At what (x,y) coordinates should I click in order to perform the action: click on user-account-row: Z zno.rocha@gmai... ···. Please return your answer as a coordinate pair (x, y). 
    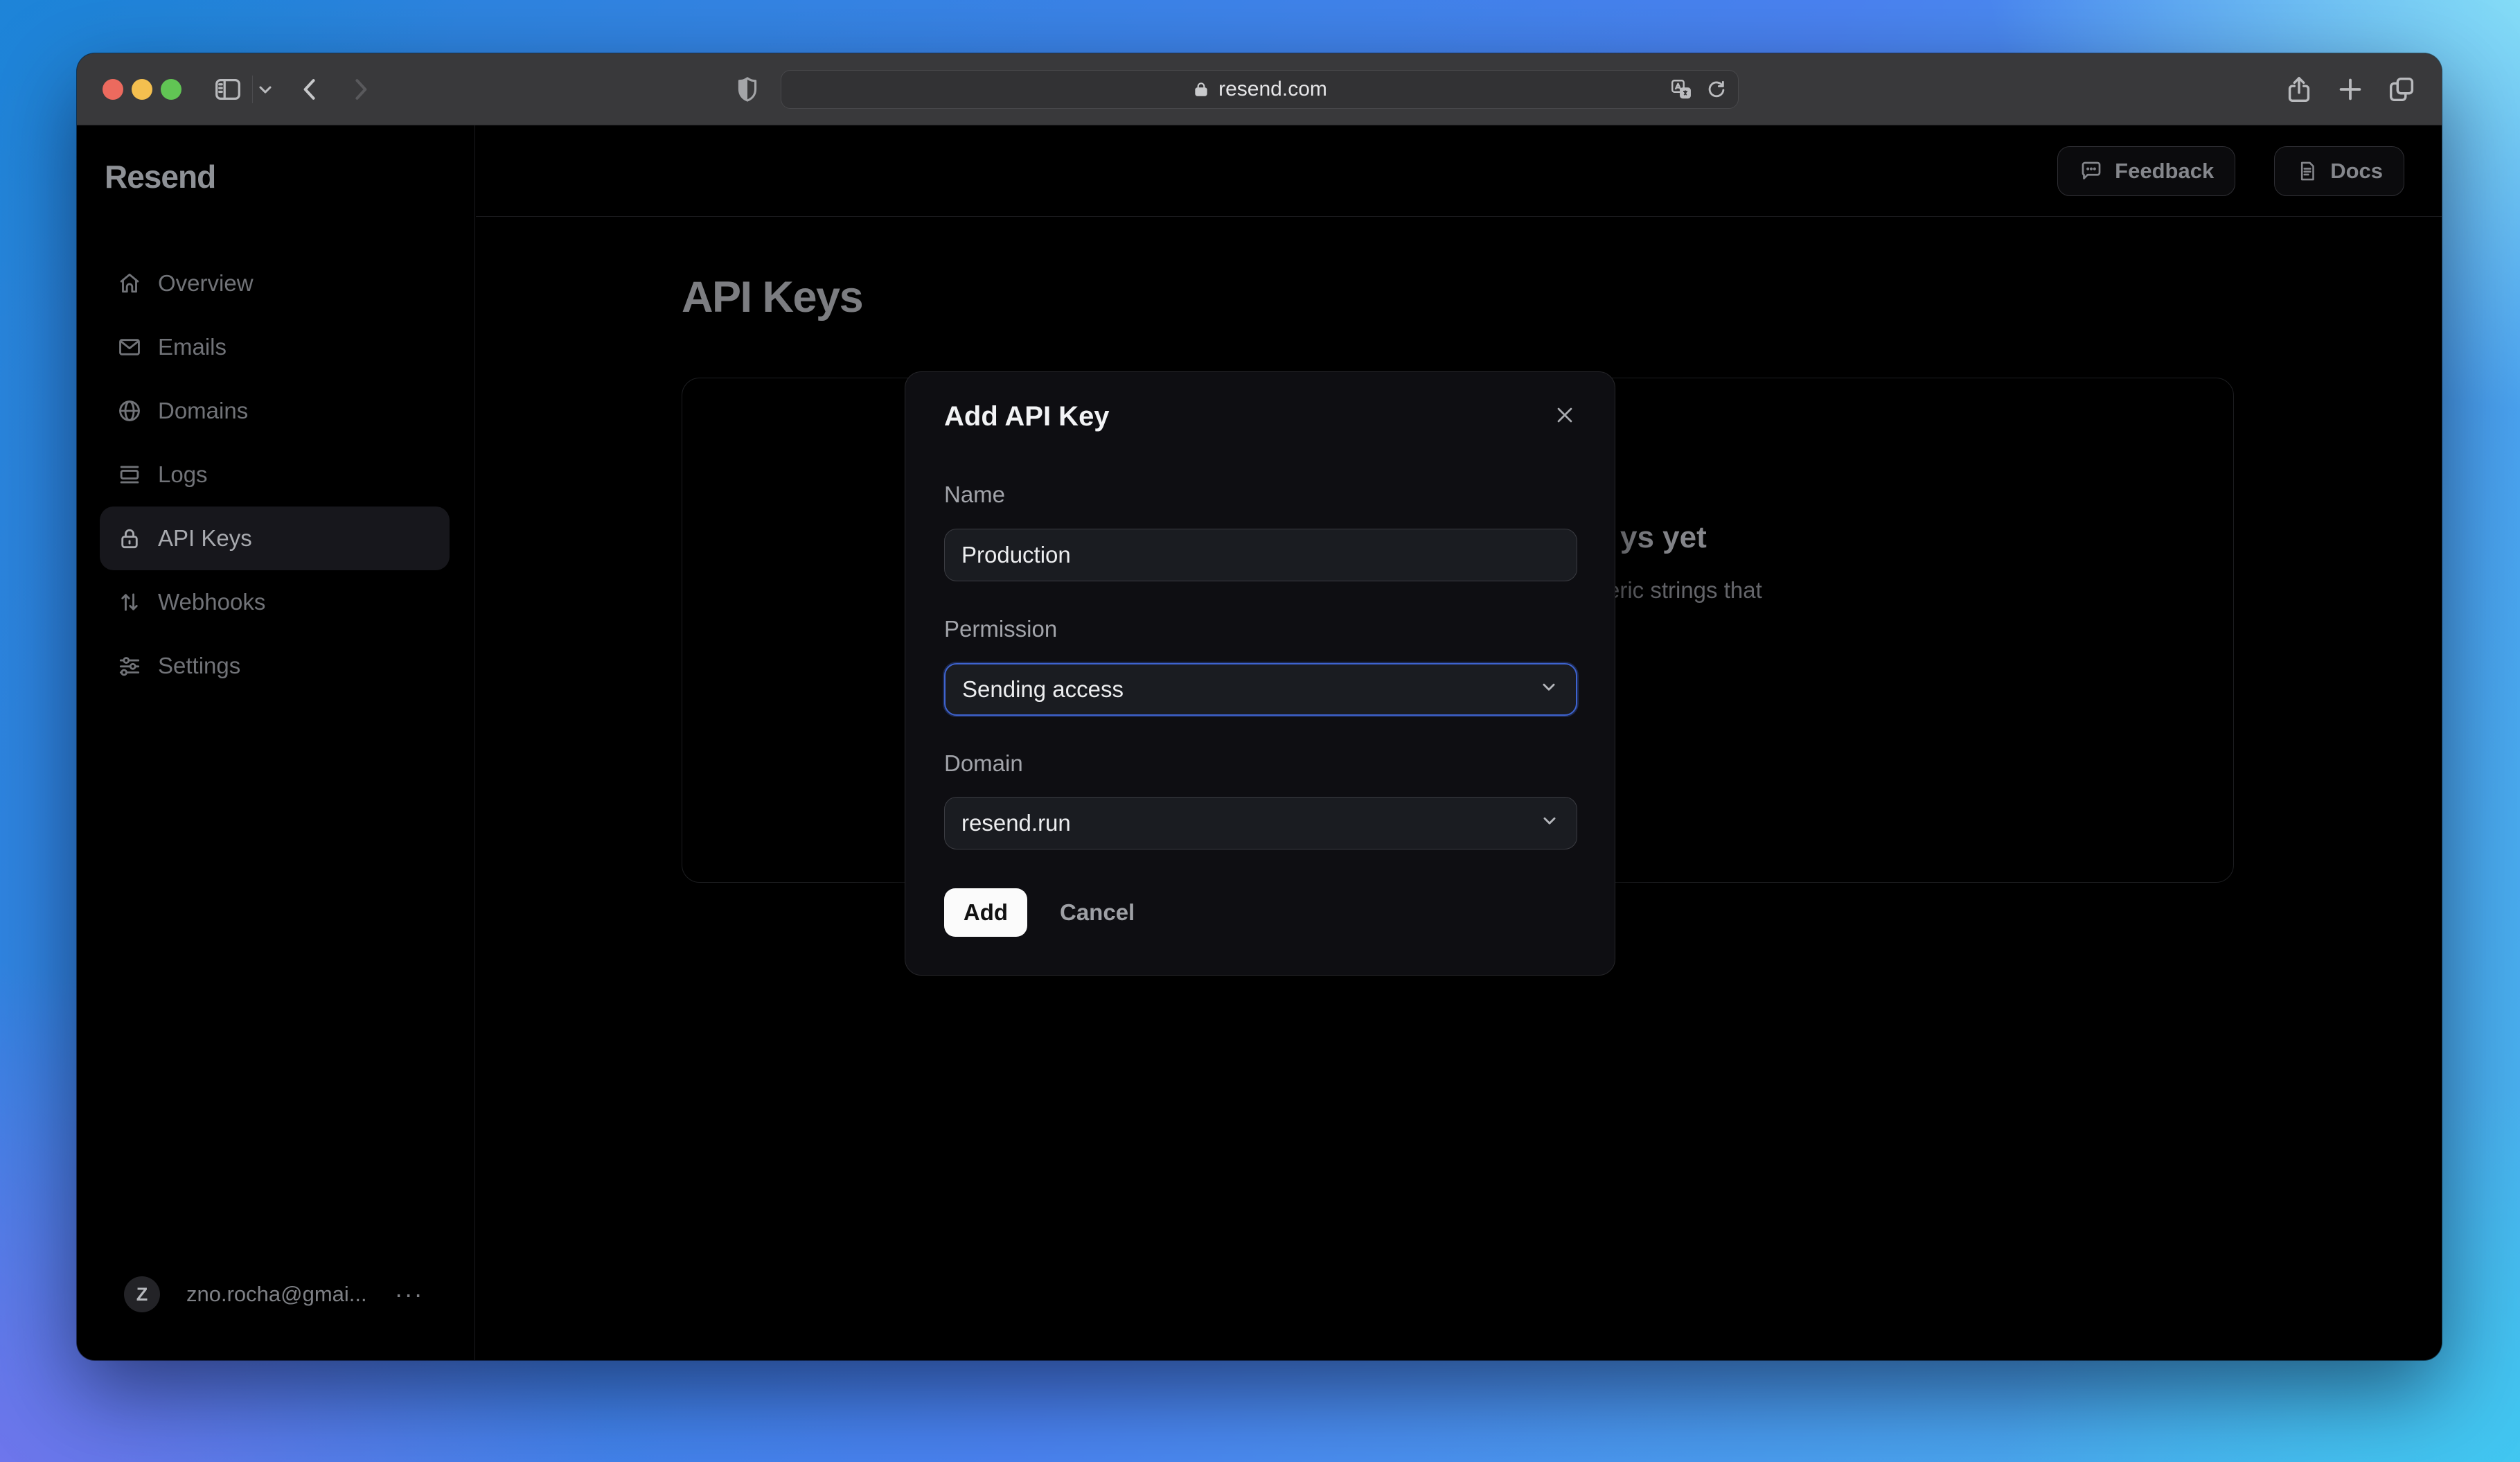
    Looking at the image, I should click on (274, 1294).